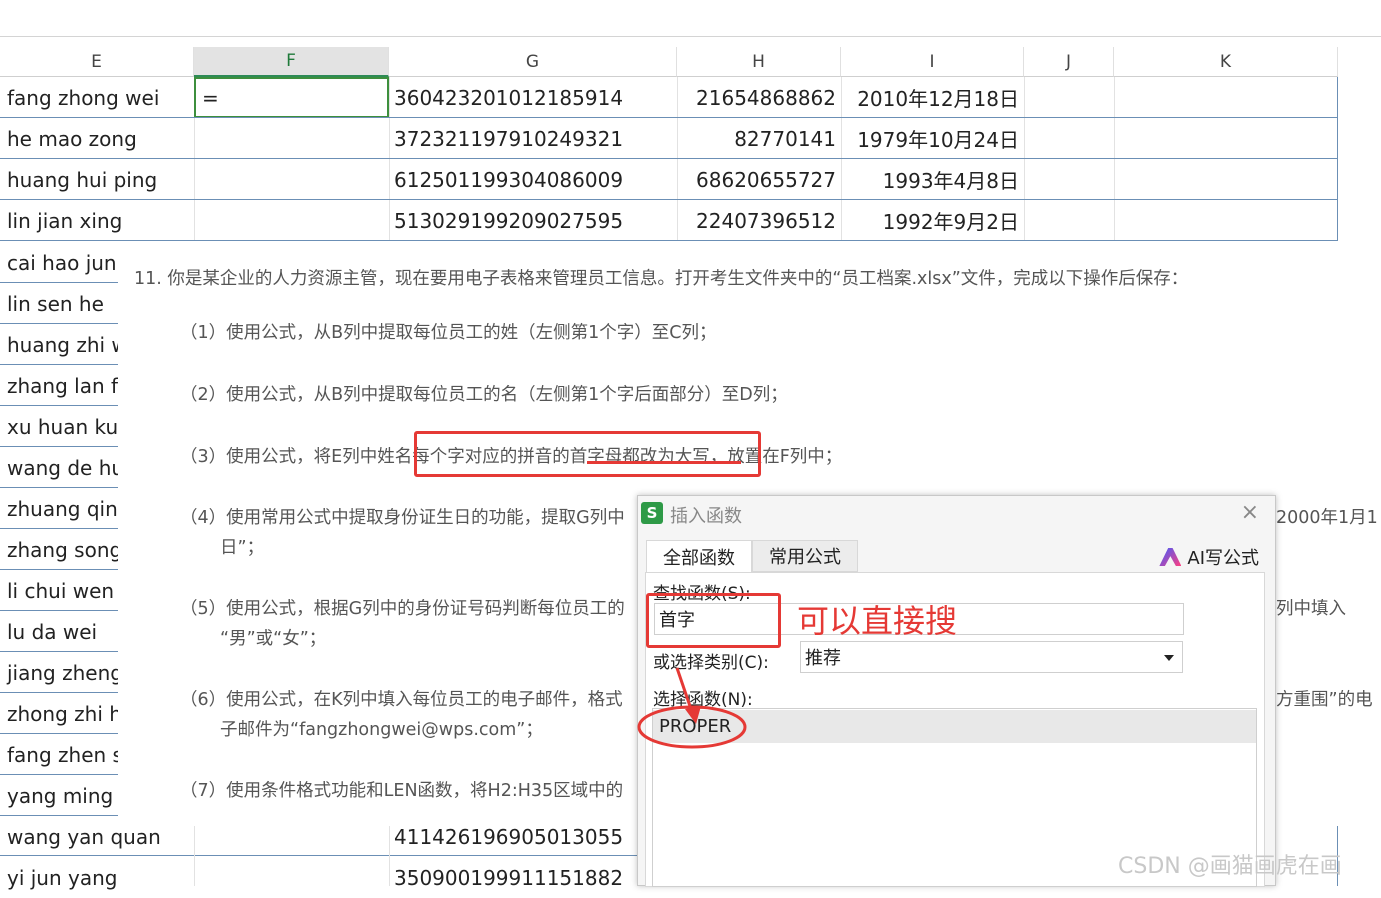 The height and width of the screenshot is (898, 1381). I want to click on instruction-step-2: （2）使用公式，从B列中提取每位员工的名（左侧第1个字后面部分）至D列；, so click(484, 395).